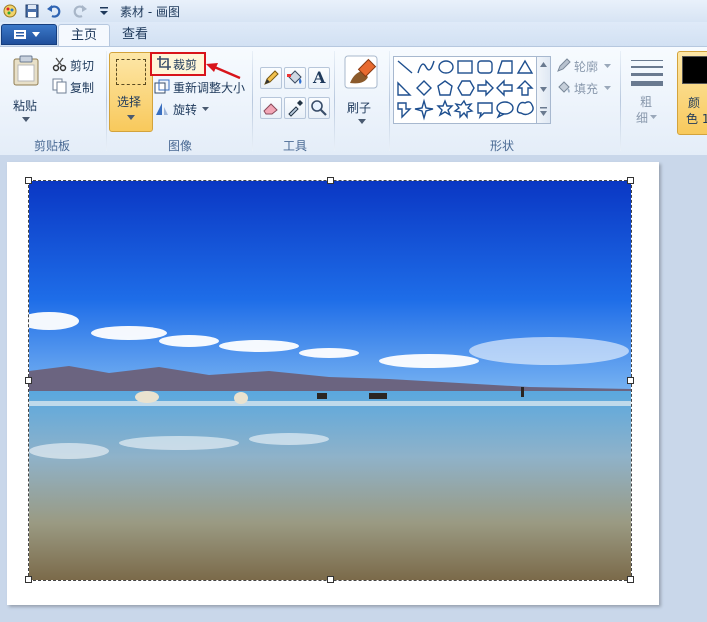  What do you see at coordinates (131, 92) in the screenshot?
I see `select-button: 选择` at bounding box center [131, 92].